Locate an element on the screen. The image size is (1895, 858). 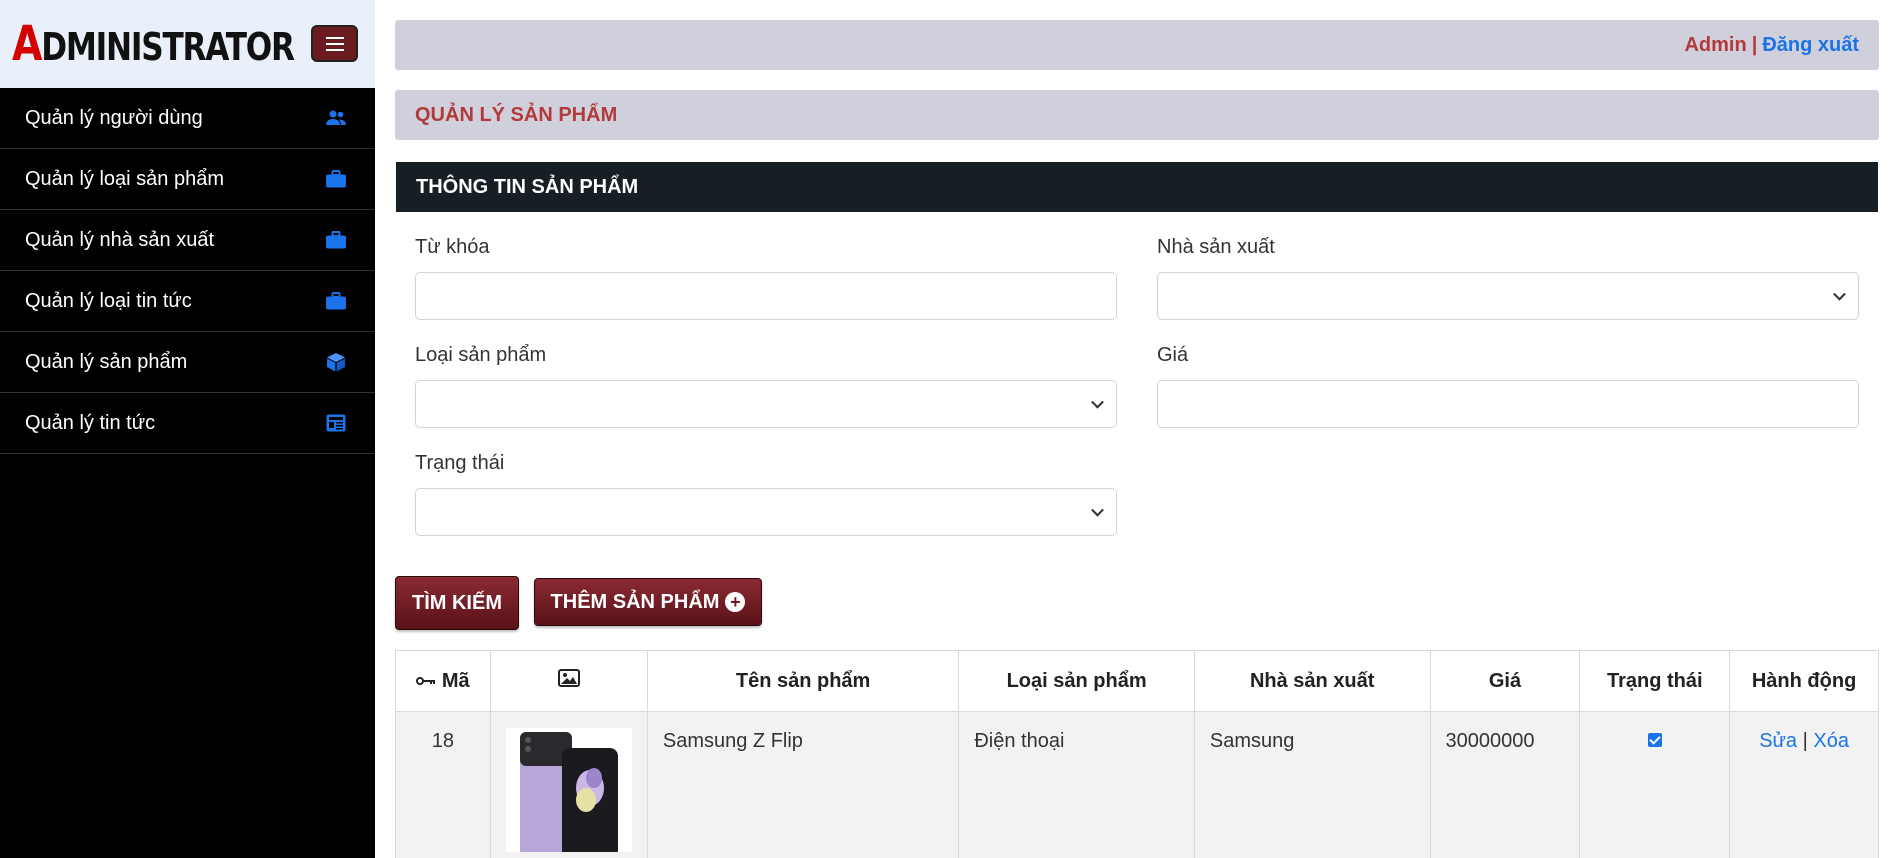
product-info-card: THÔNG TIN SẢN PHẨM is located at coordinates (1137, 187).